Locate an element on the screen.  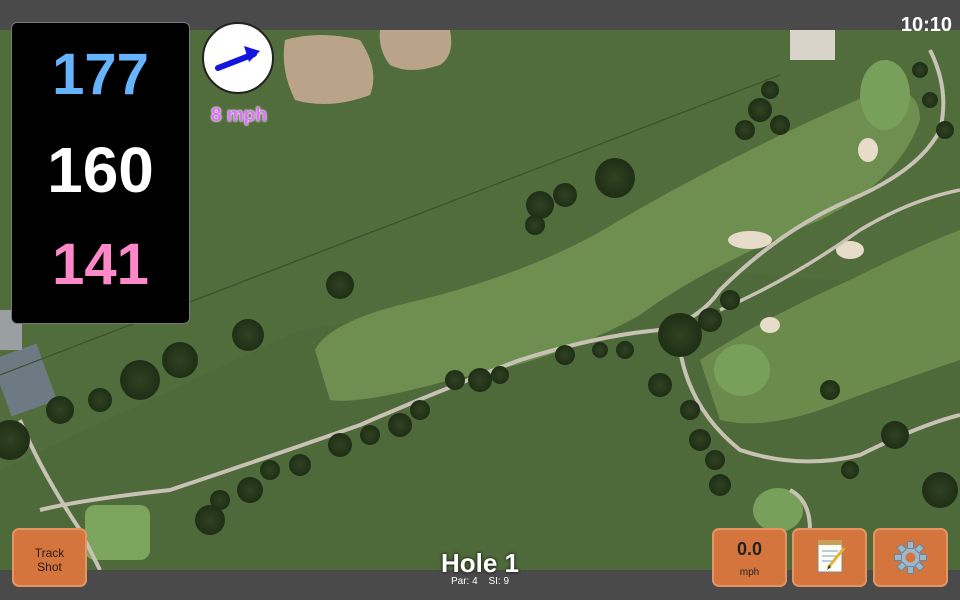
yardage-panel: 177 160 141 is located at coordinates (100, 173).